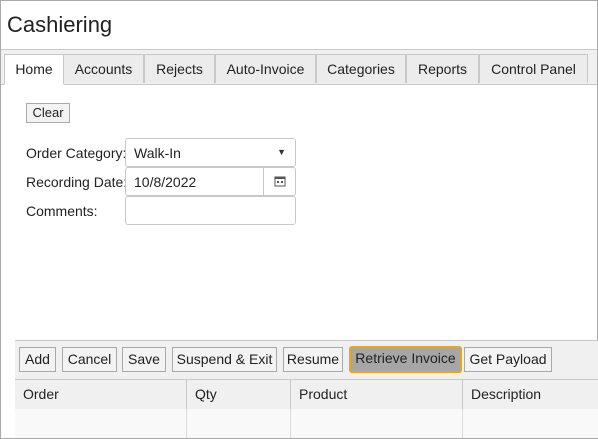 The width and height of the screenshot is (598, 439). I want to click on recording-date-value: 10/8/2022, so click(165, 182).